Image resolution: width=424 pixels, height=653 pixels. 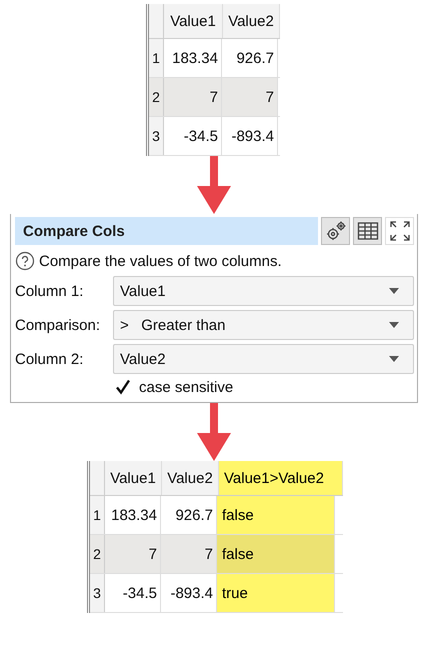 What do you see at coordinates (166, 231) in the screenshot?
I see `panel-title: Compare Cols` at bounding box center [166, 231].